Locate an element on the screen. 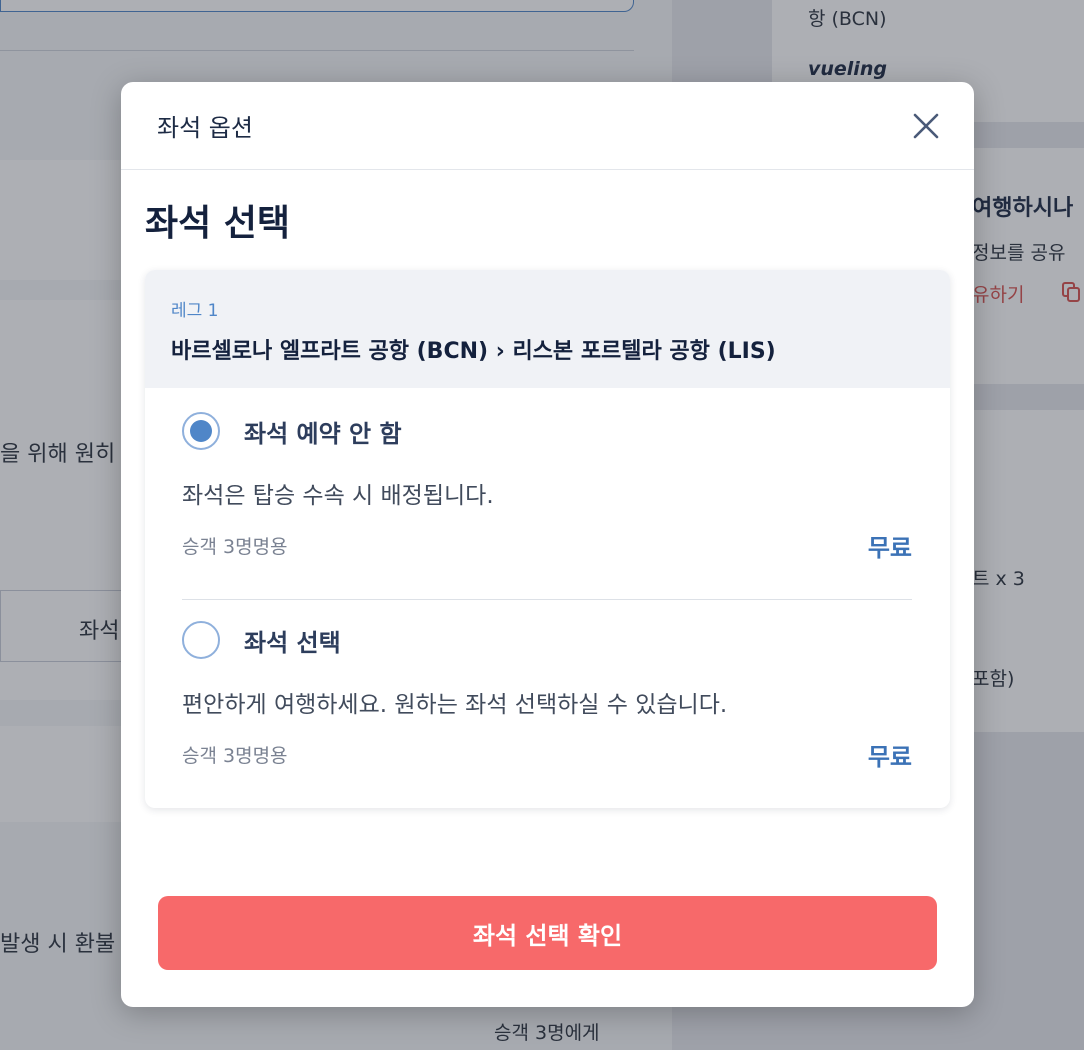  radio-select-seat is located at coordinates (201, 640).